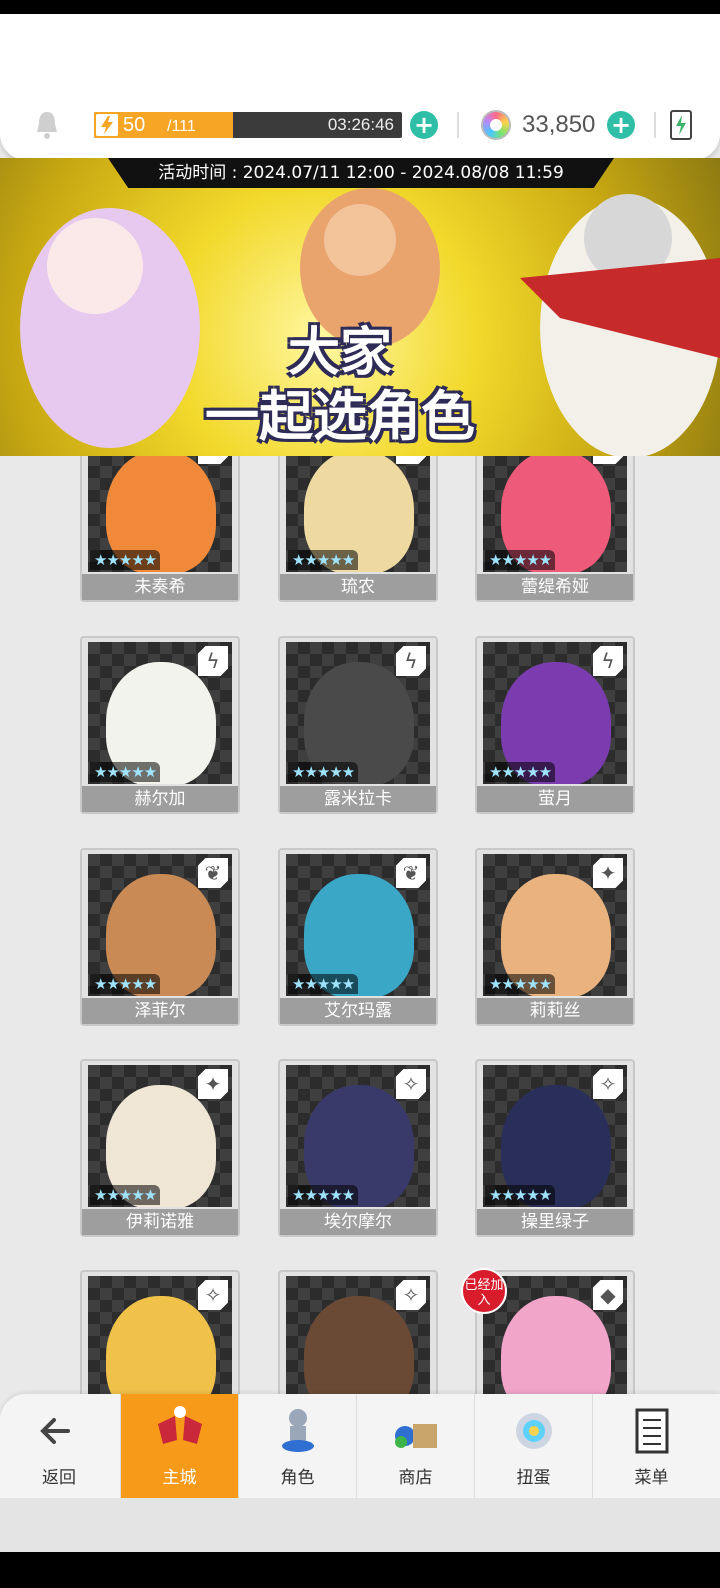 The image size is (720, 1588). I want to click on nav-item-gacha: 扭蛋, so click(533, 1446).